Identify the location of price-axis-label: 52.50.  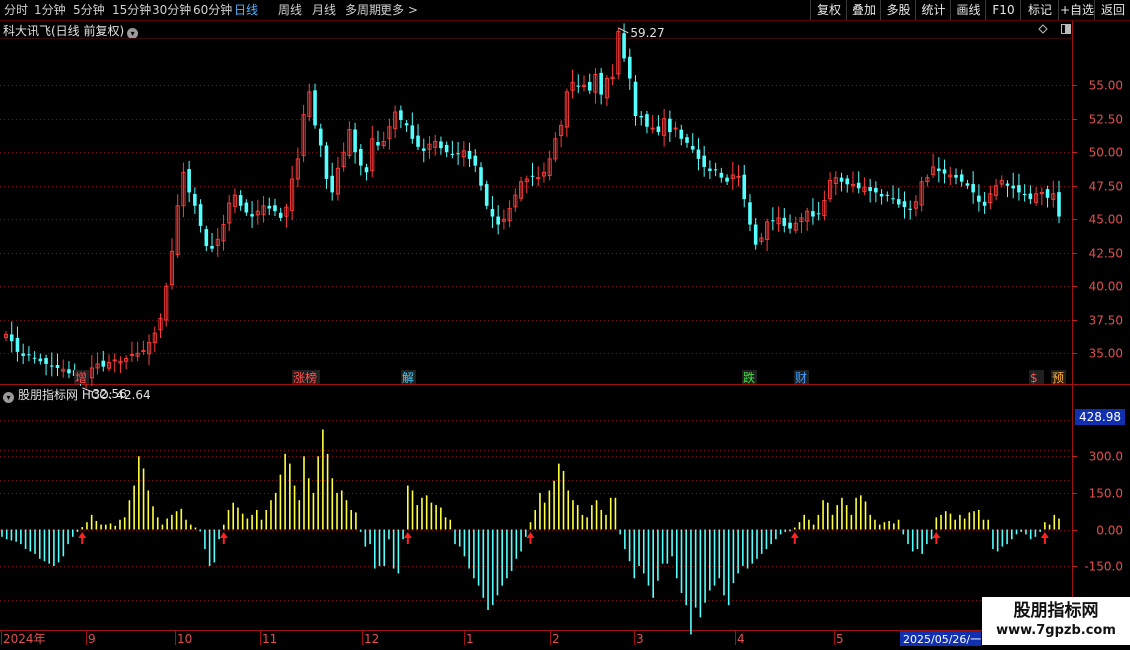
(1106, 120).